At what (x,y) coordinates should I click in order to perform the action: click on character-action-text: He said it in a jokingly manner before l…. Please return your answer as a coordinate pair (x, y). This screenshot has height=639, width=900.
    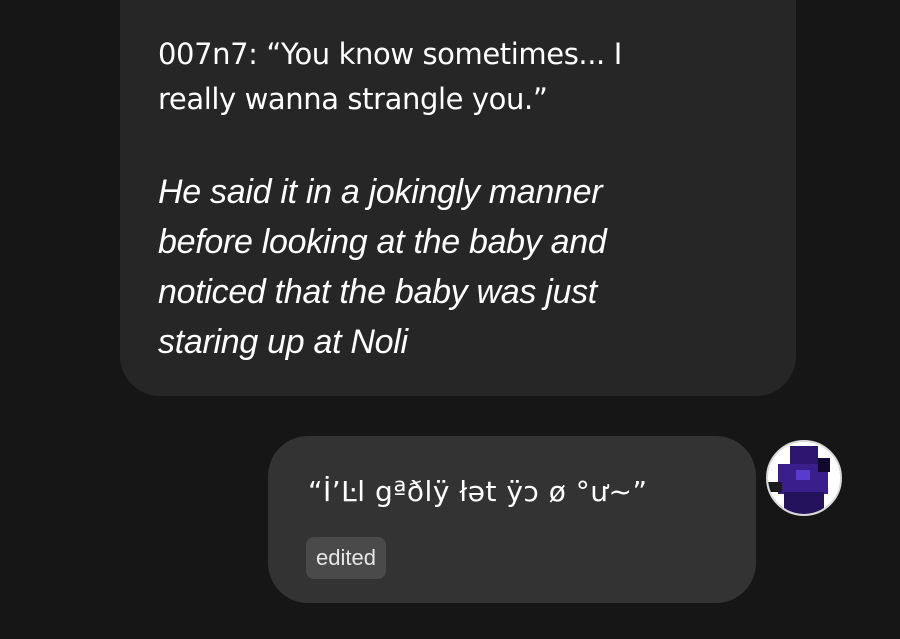
    Looking at the image, I should click on (382, 267).